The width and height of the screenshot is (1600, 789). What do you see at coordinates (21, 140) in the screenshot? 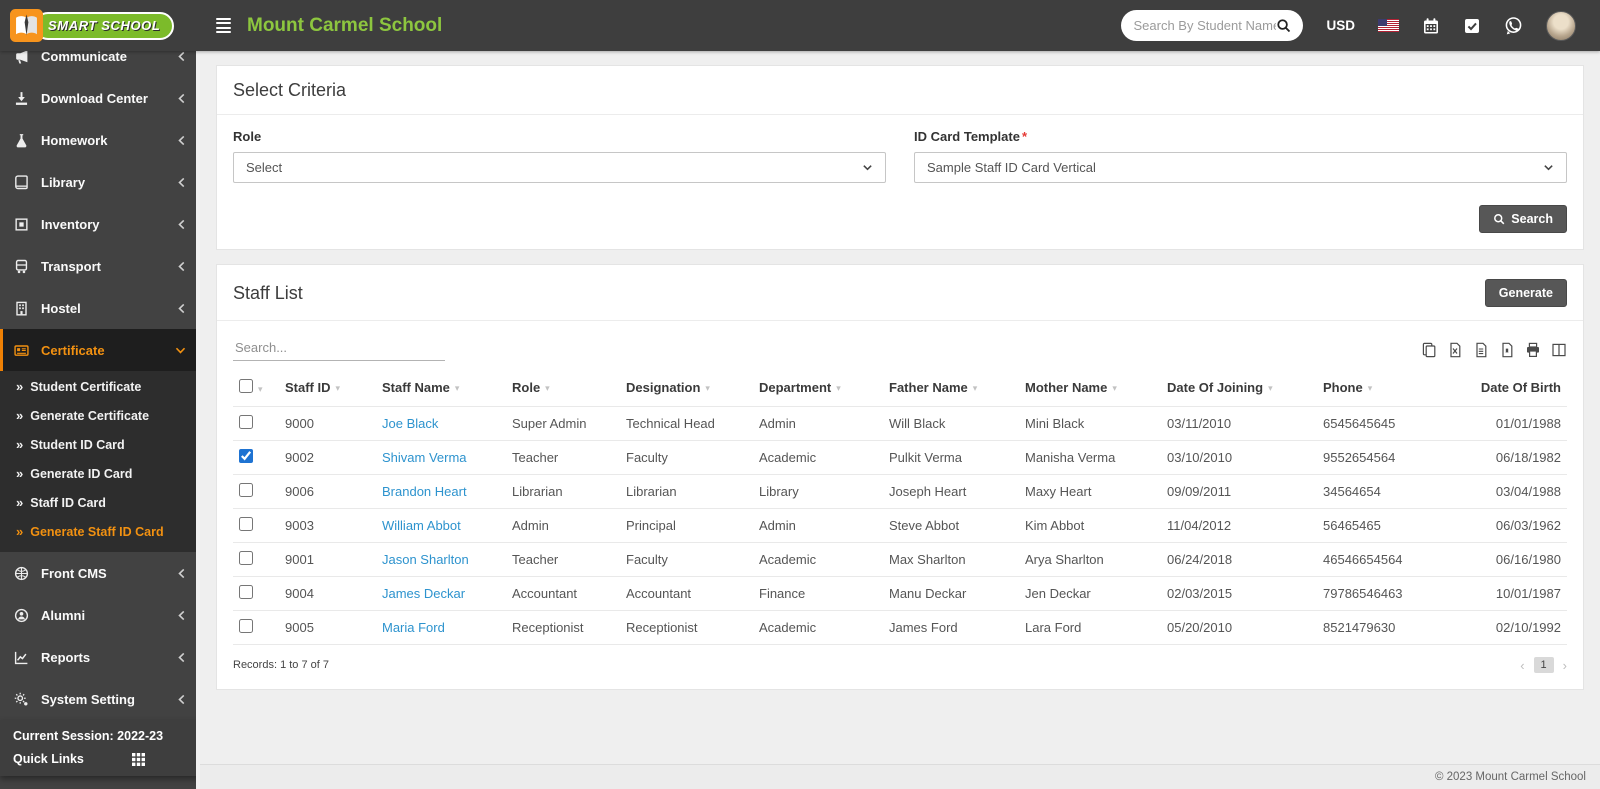
I see `flask-icon` at bounding box center [21, 140].